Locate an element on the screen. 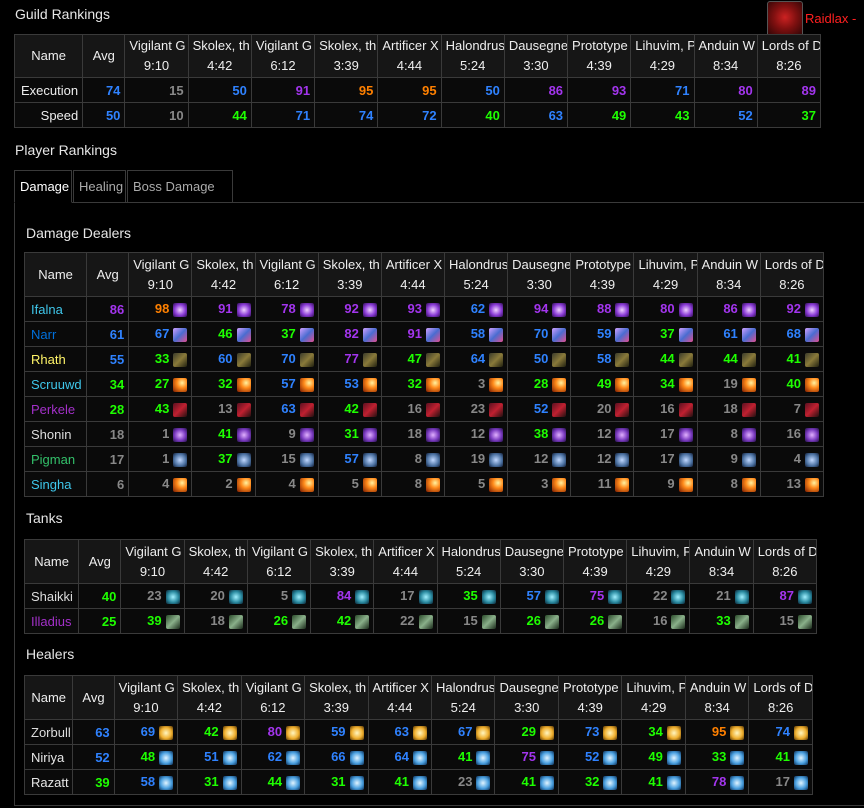  rank-cell: 32 is located at coordinates (413, 384).